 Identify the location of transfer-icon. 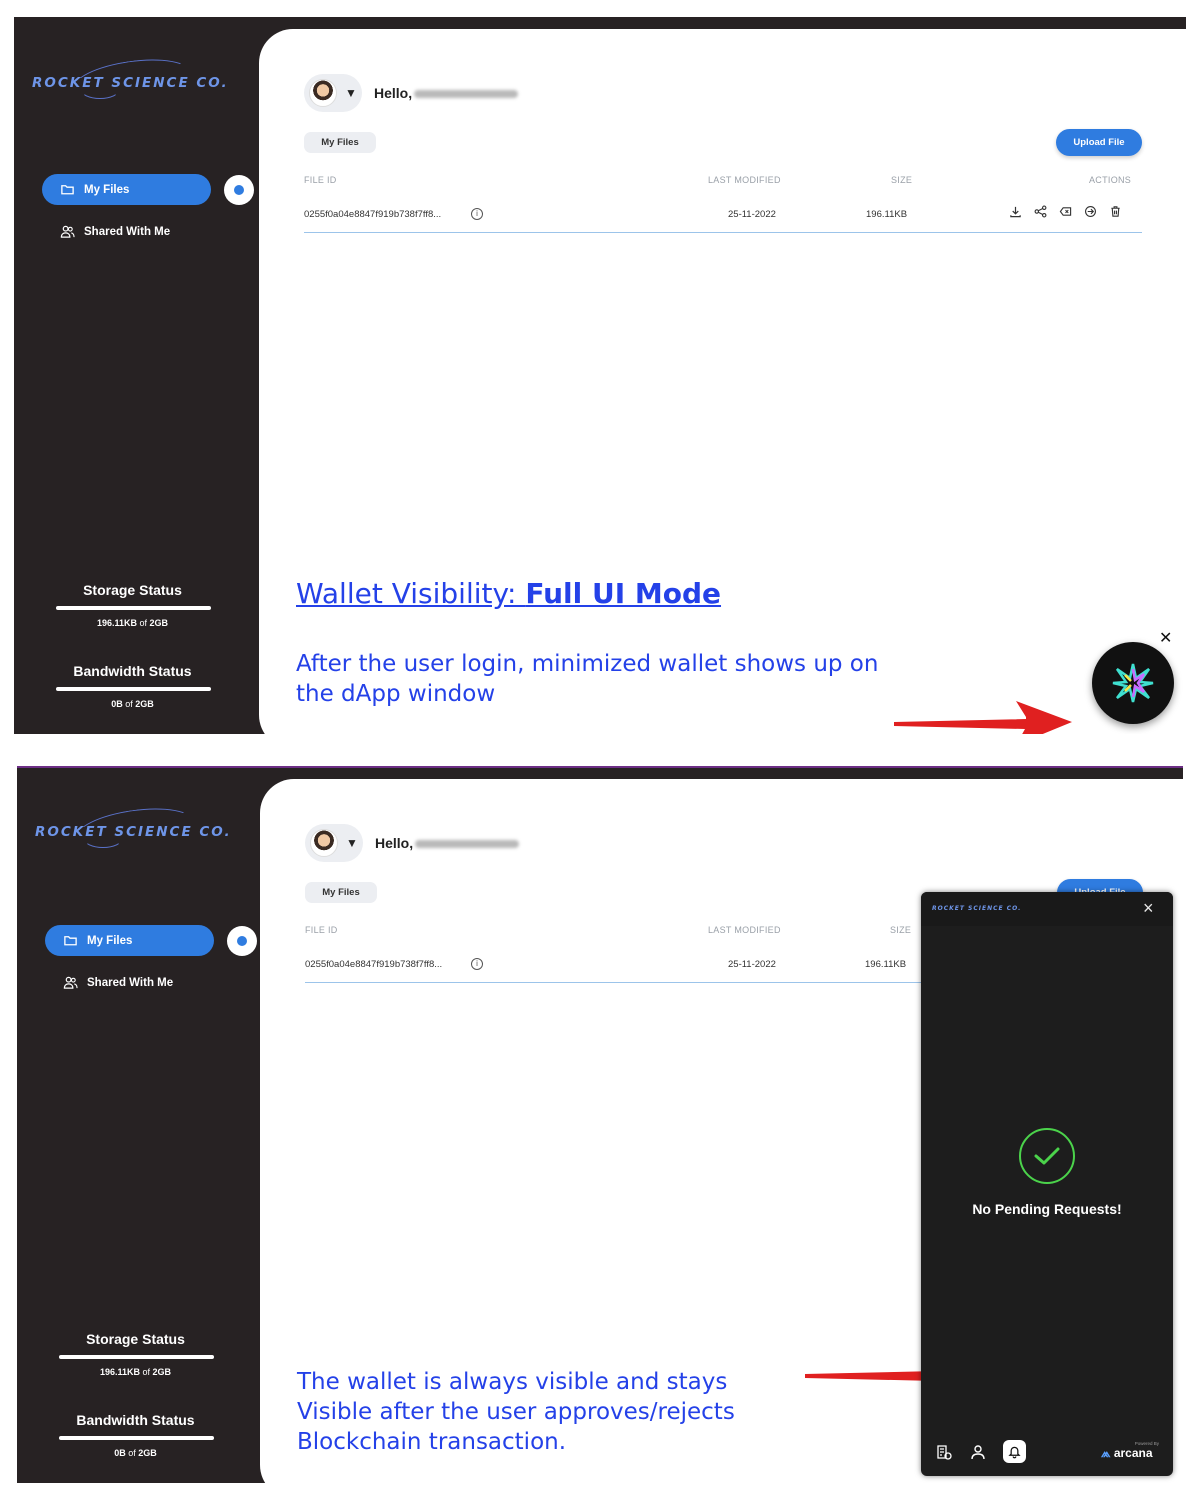
(1090, 211).